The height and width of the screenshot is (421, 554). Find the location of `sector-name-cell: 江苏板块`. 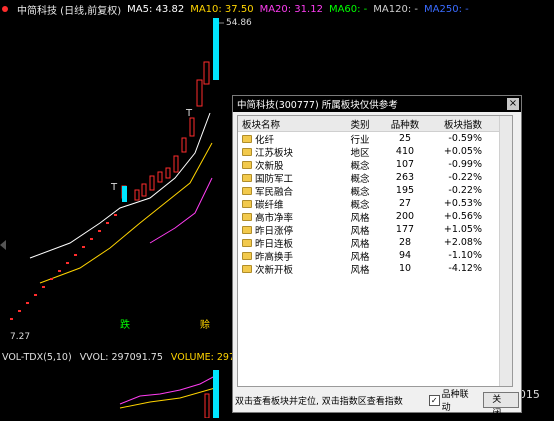

sector-name-cell: 江苏板块 is located at coordinates (288, 152).